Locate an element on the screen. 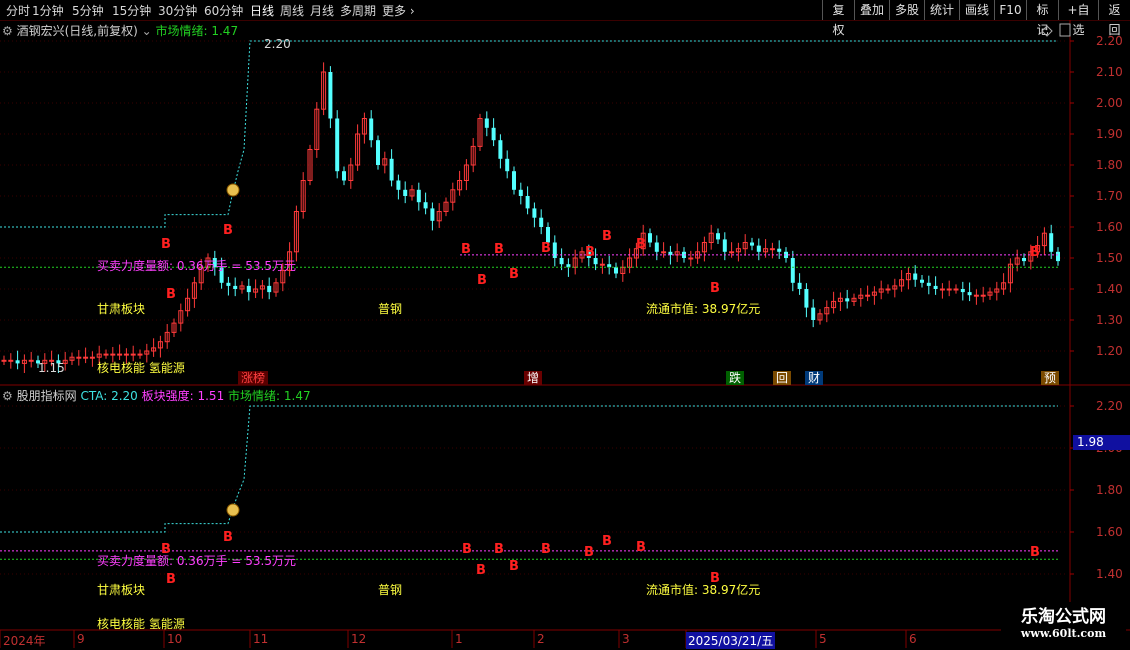  y-tick-label-top: 1.40 is located at coordinates (1109, 289).